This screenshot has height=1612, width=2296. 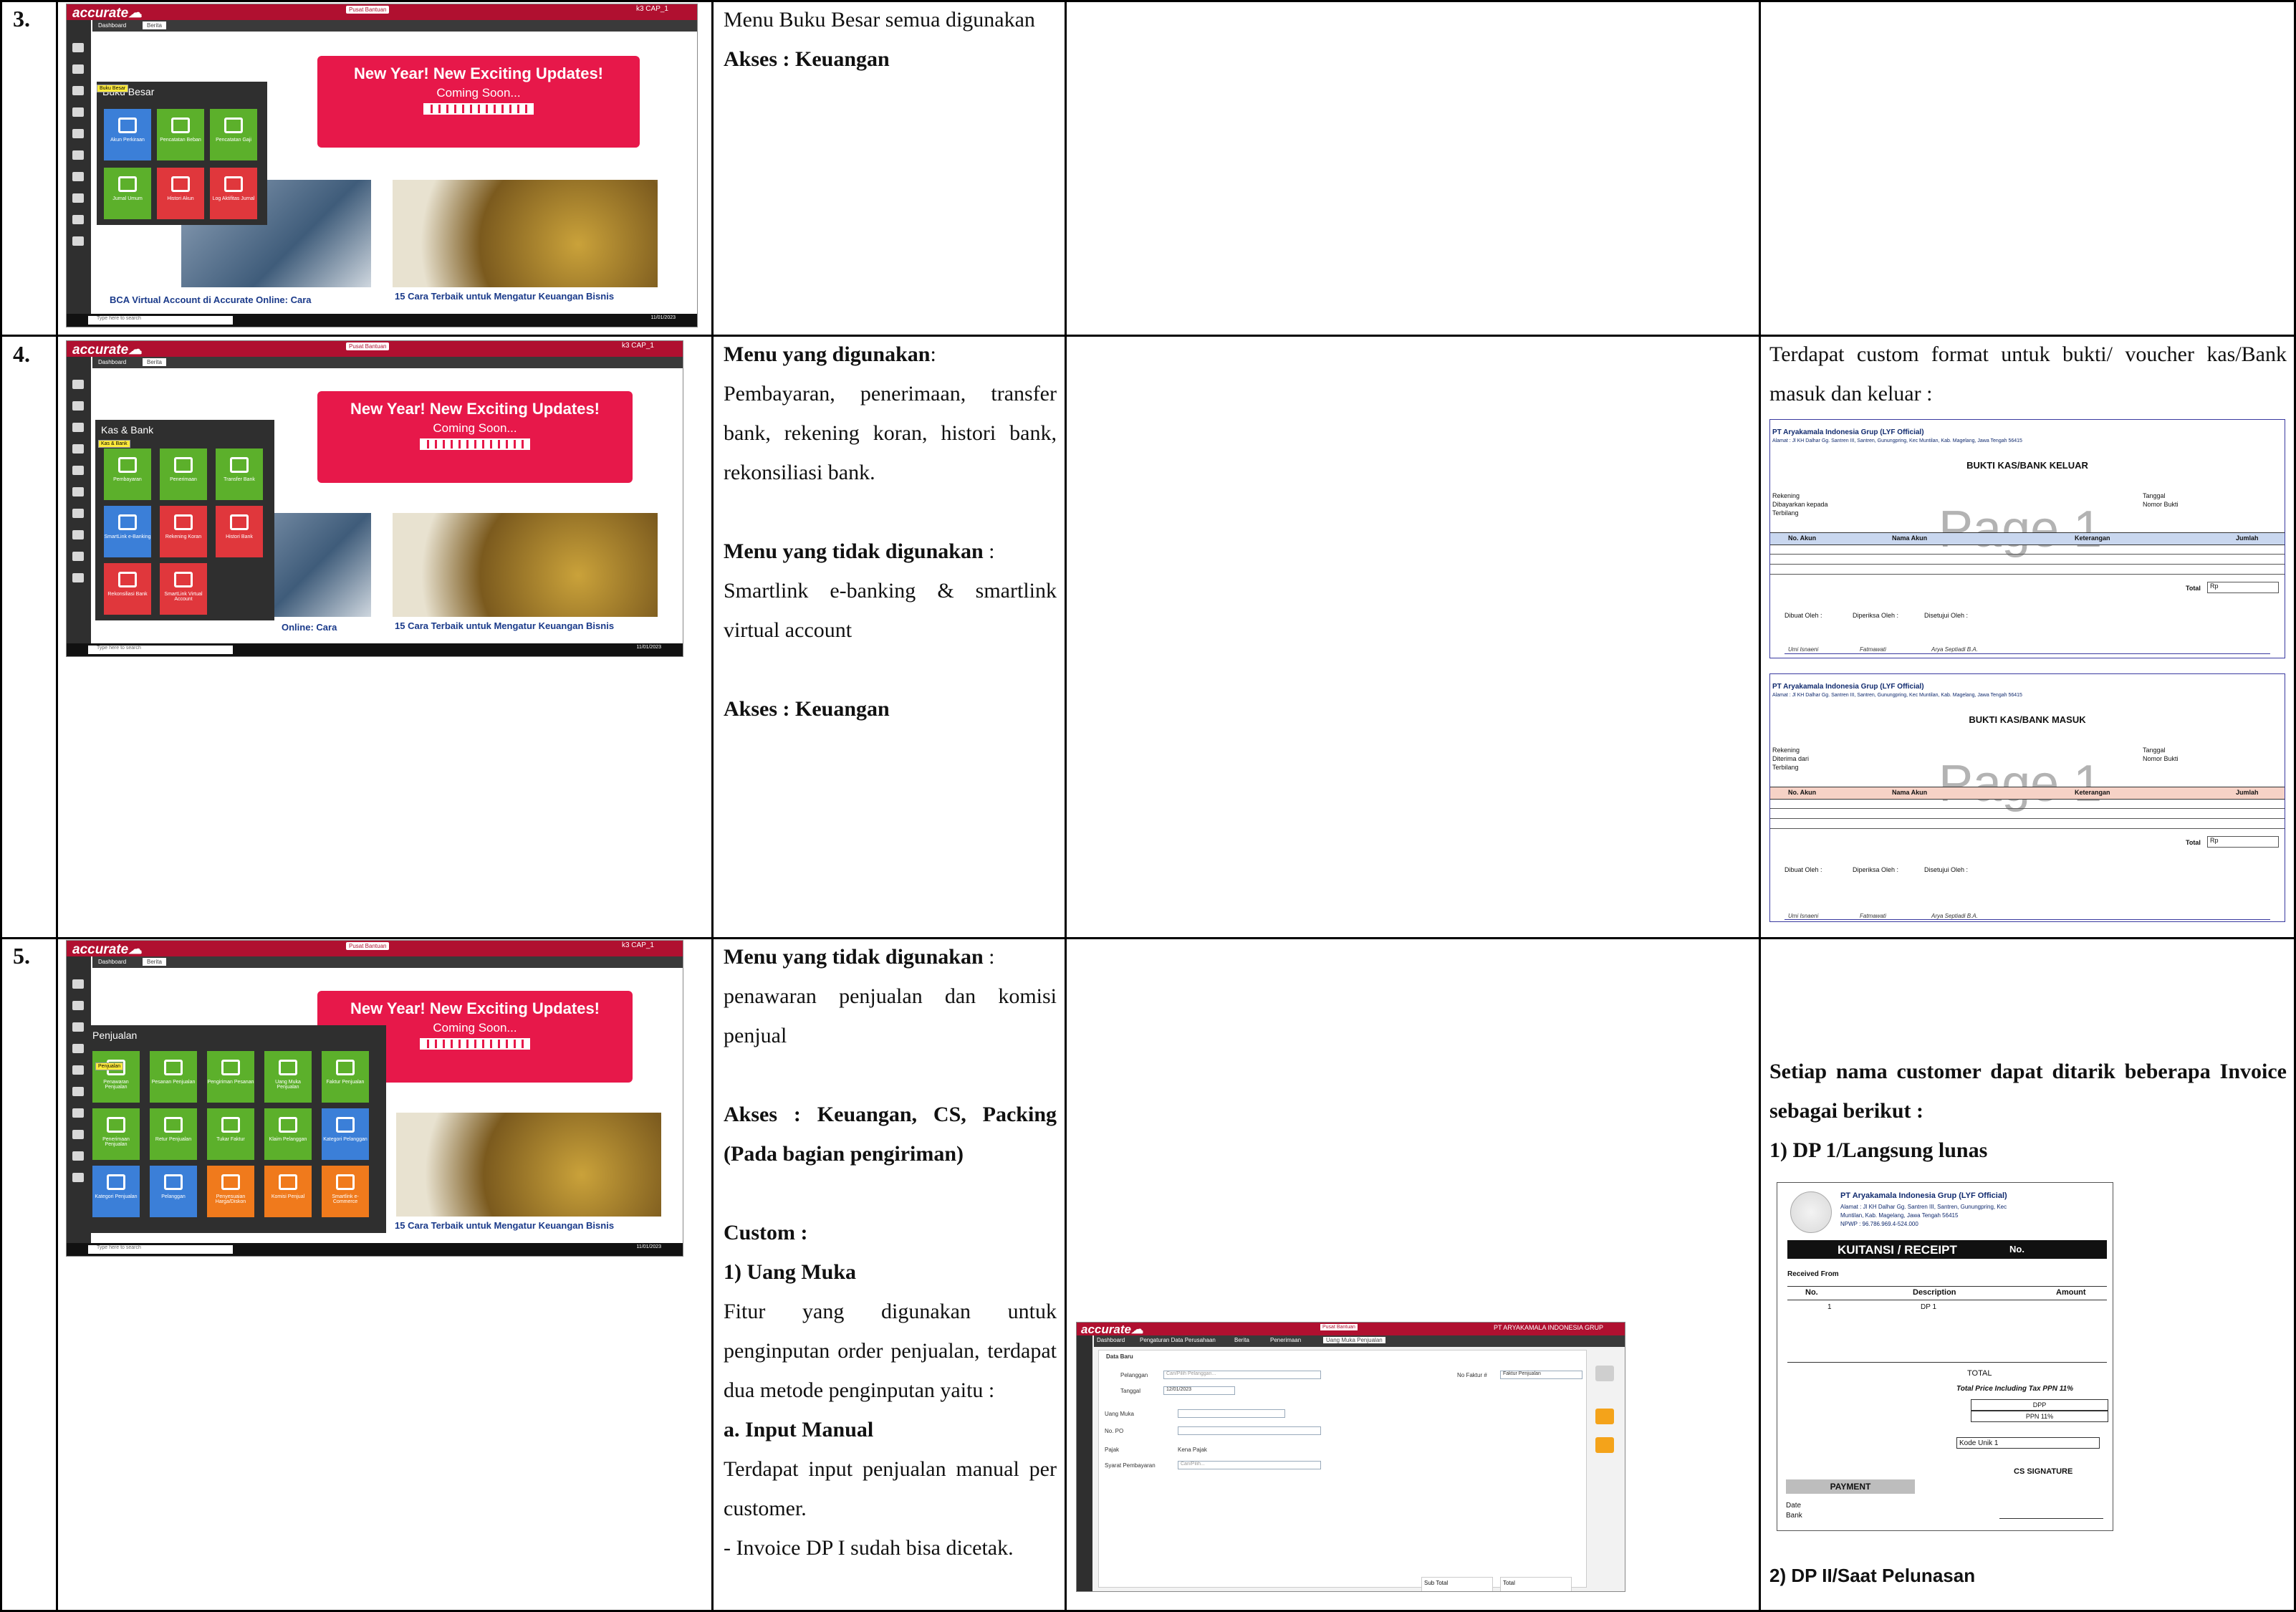 I want to click on stamp-button, so click(x=1605, y=1416).